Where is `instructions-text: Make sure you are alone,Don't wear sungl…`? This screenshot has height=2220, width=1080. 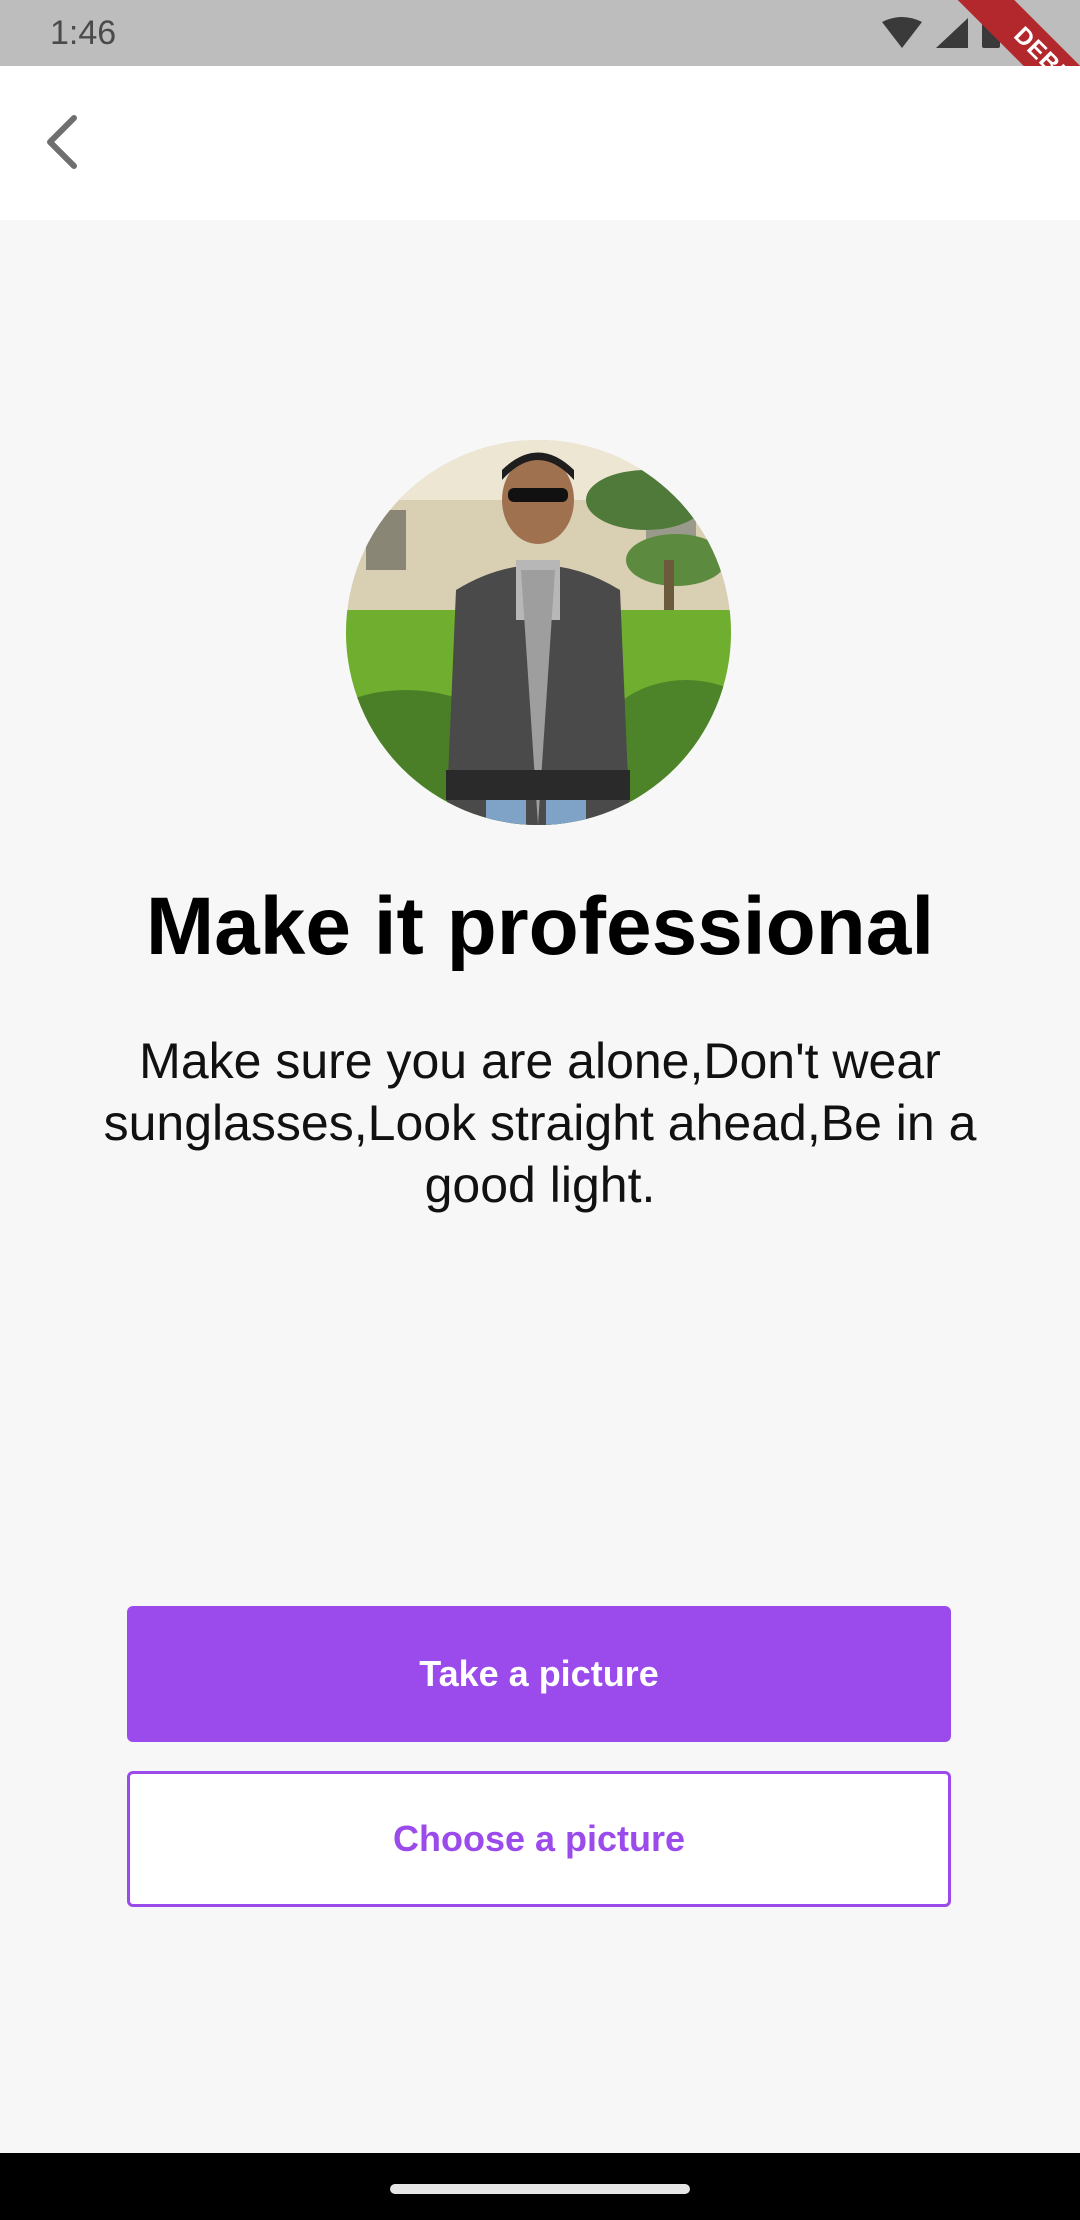 instructions-text: Make sure you are alone,Don't wear sungl… is located at coordinates (540, 1123).